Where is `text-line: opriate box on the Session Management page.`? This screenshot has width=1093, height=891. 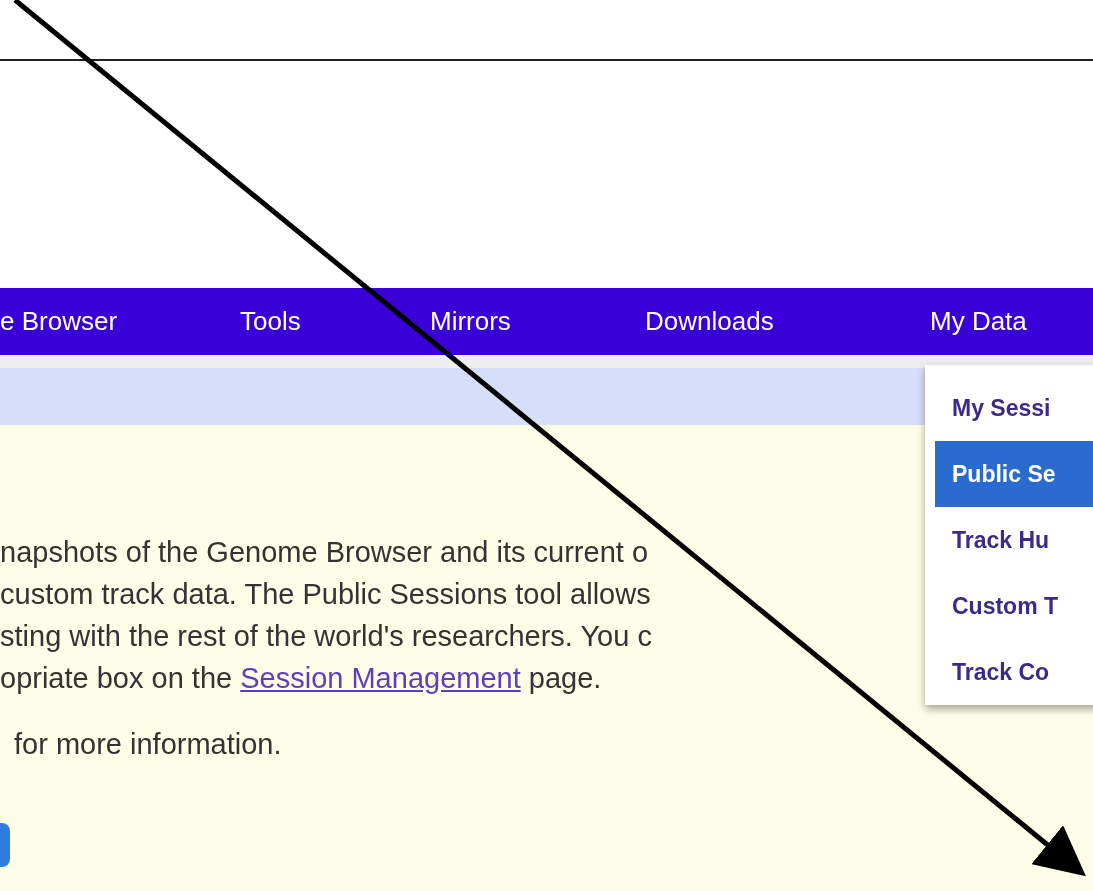
text-line: opriate box on the Session Management page. is located at coordinates (301, 678).